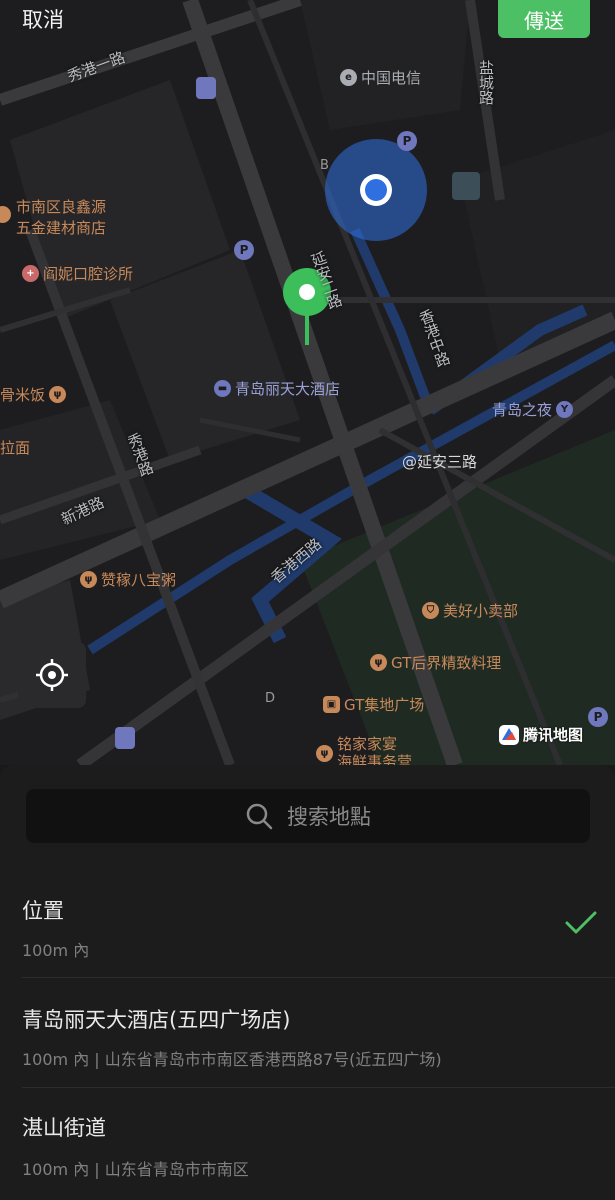 The width and height of the screenshot is (615, 1200). Describe the element at coordinates (430, 610) in the screenshot. I see `shopping-cart-icon: ⛉` at that location.